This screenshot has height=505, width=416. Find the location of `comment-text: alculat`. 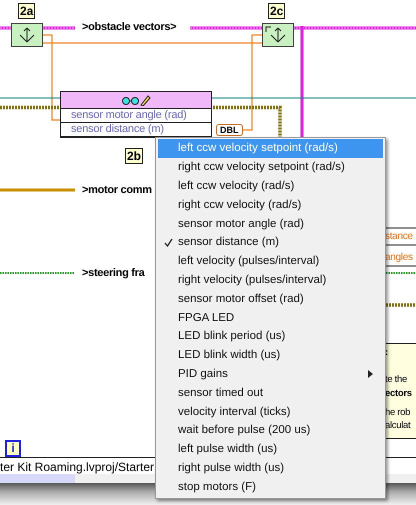

comment-text: alculat is located at coordinates (397, 426).